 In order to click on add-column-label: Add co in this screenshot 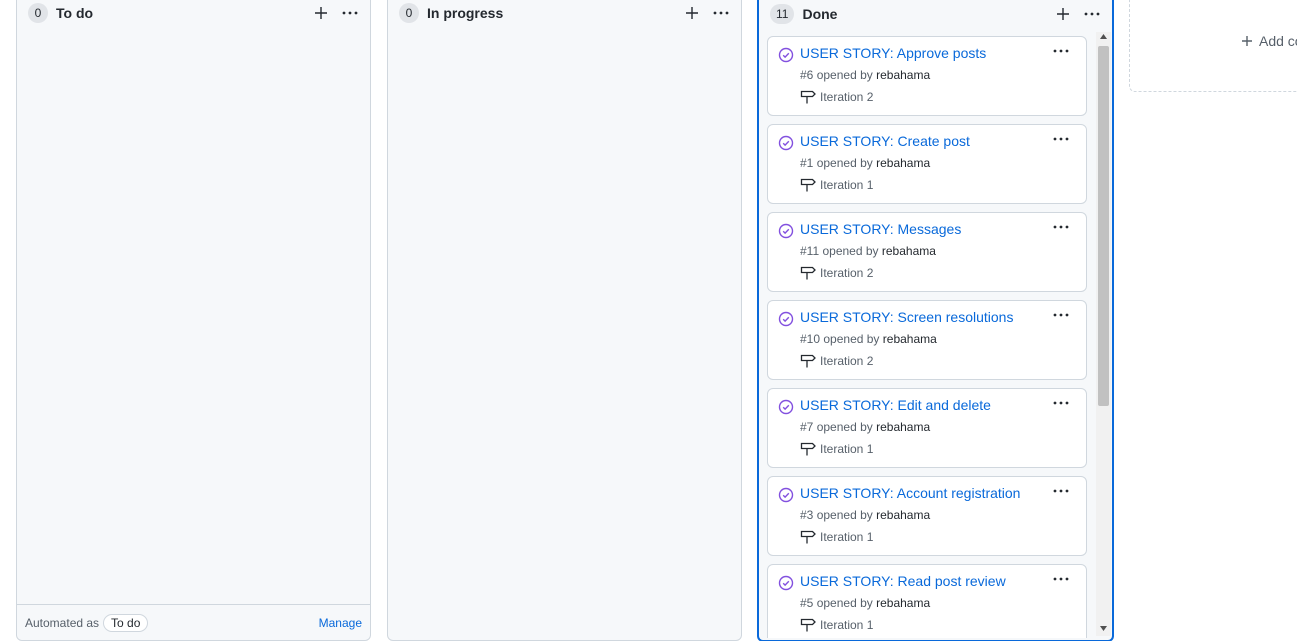, I will do `click(1278, 41)`.